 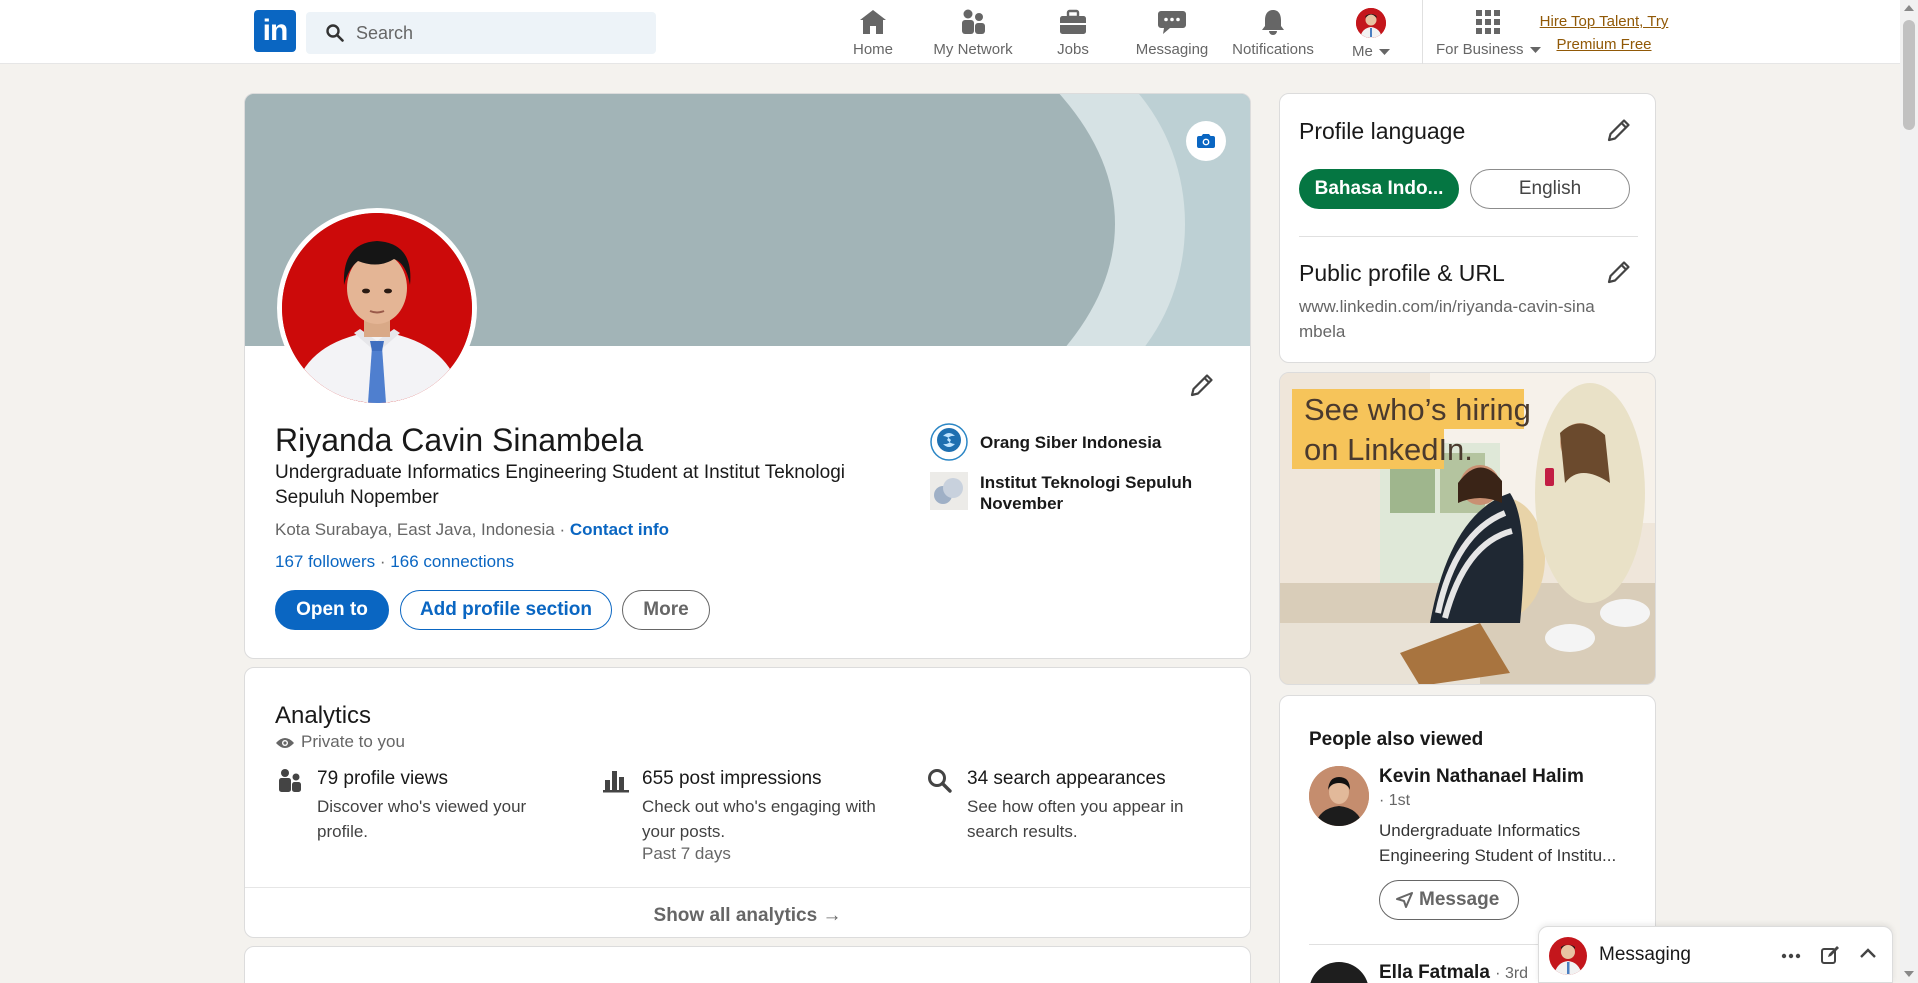 I want to click on public-profile-title: Public profile & URL, so click(x=1402, y=273).